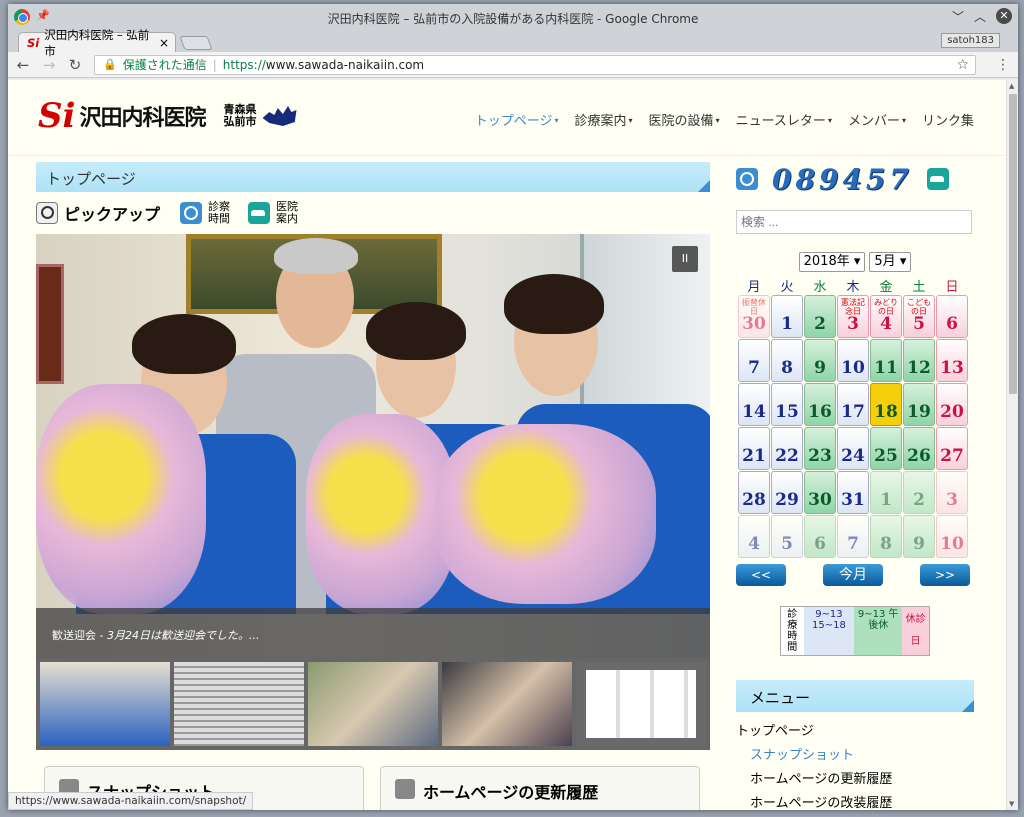 This screenshot has height=817, width=1024. What do you see at coordinates (832, 262) in the screenshot?
I see `year-select: 2018年 ▾` at bounding box center [832, 262].